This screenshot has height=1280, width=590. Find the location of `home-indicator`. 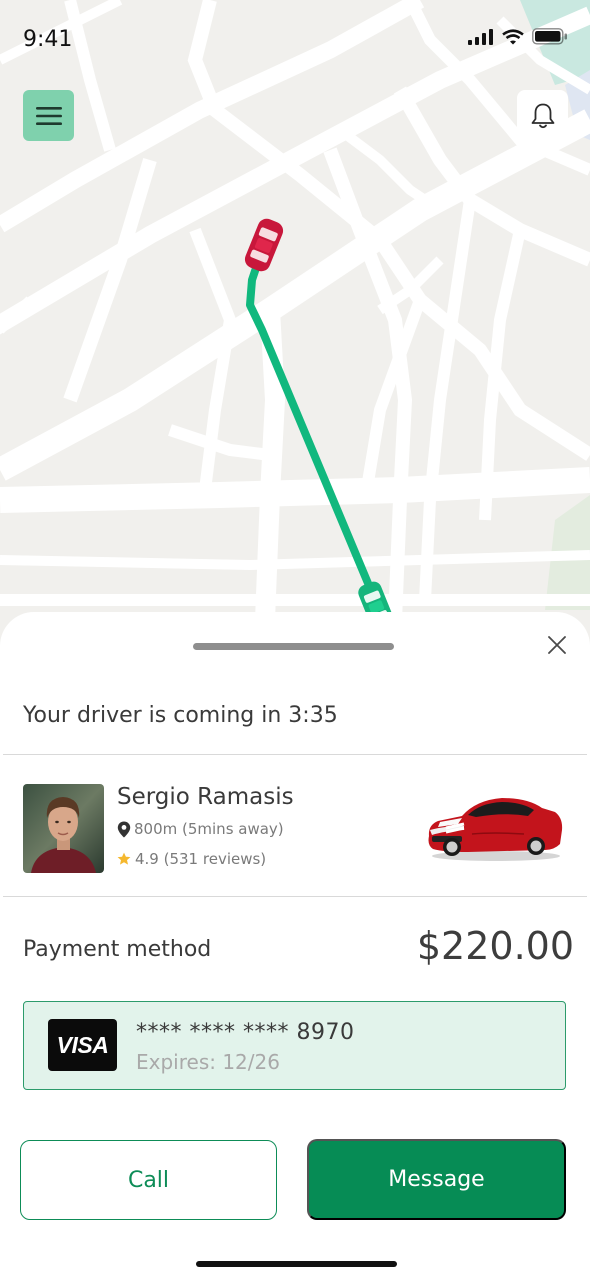

home-indicator is located at coordinates (296, 1264).